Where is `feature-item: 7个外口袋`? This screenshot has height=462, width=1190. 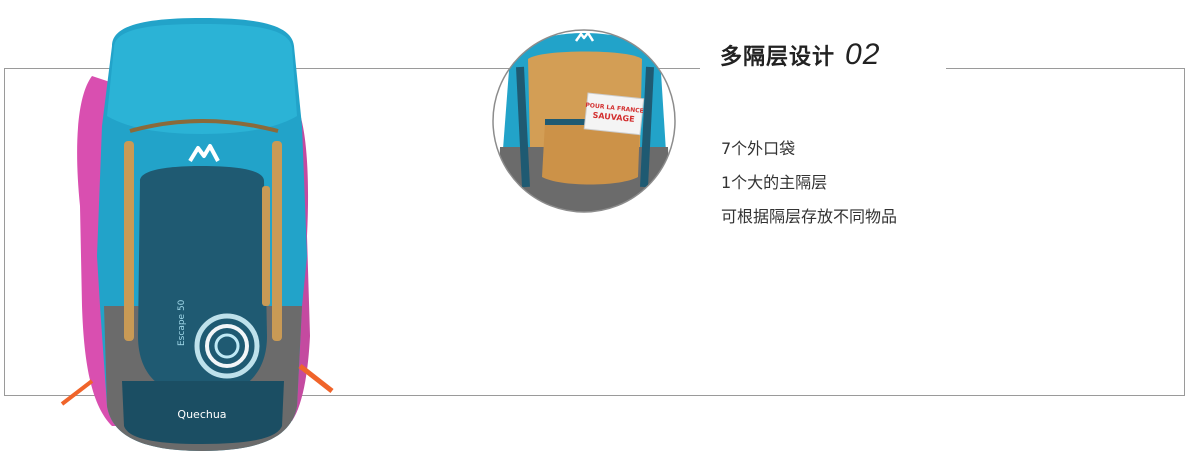 feature-item: 7个外口袋 is located at coordinates (758, 148).